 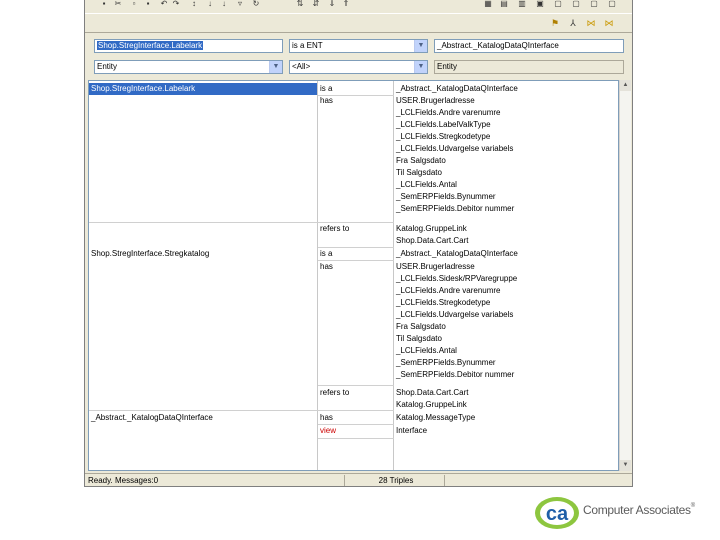 What do you see at coordinates (301, 66) in the screenshot?
I see `predicate-filter-value: <All>` at bounding box center [301, 66].